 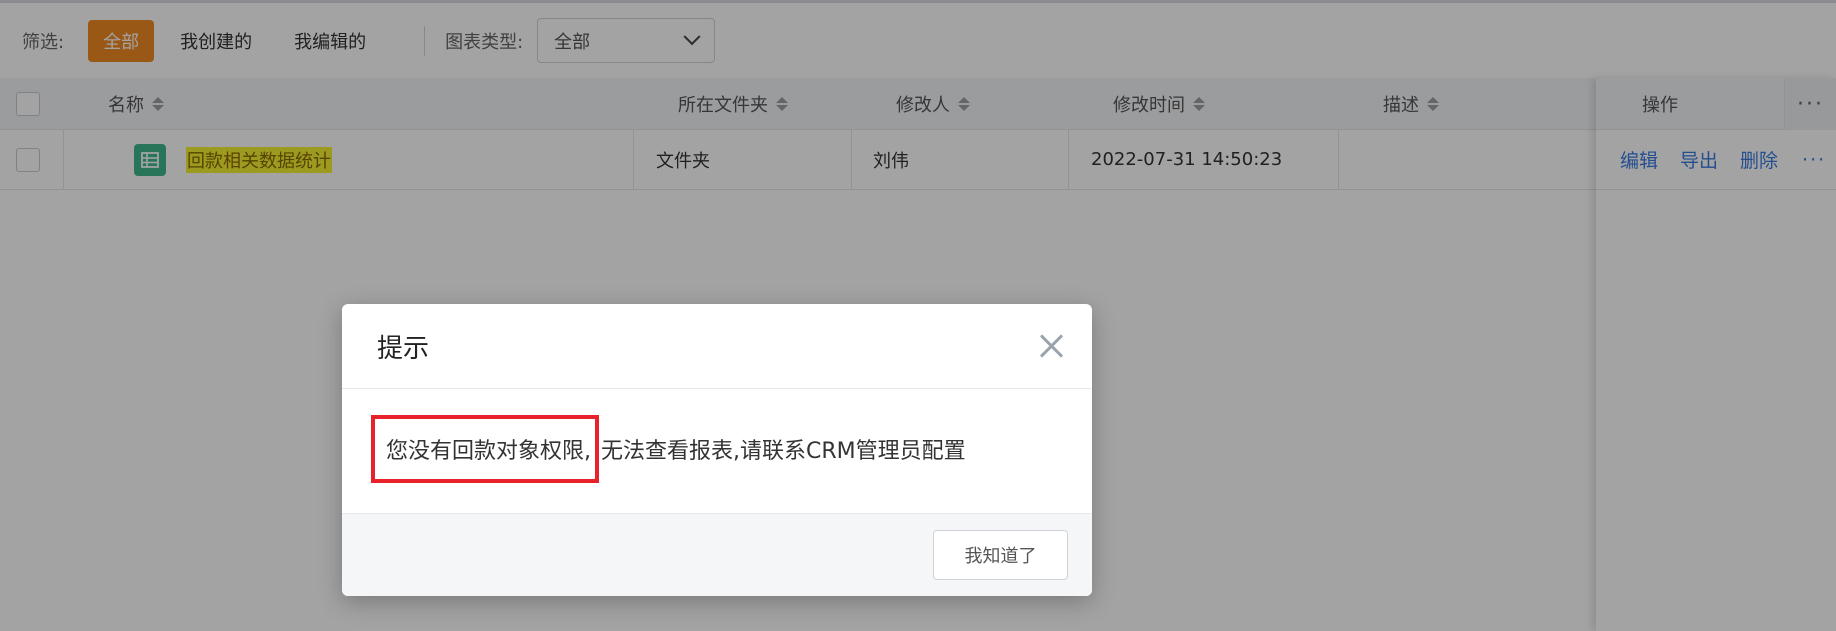 What do you see at coordinates (403, 348) in the screenshot?
I see `dialog-title: 提示` at bounding box center [403, 348].